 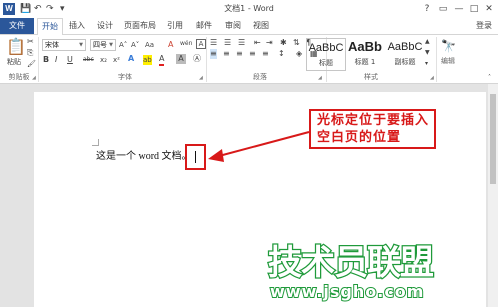 I want to click on sign-in-link: 登录, so click(x=484, y=26).